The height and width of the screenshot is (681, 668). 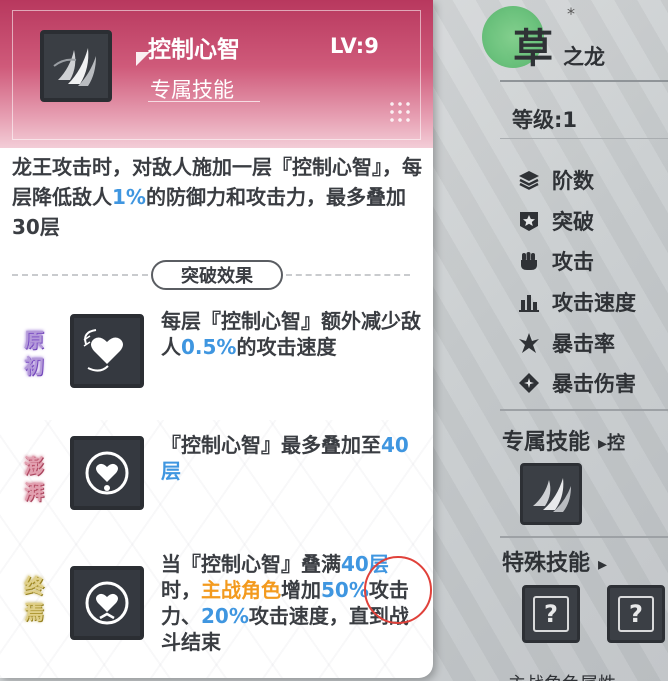 What do you see at coordinates (546, 563) in the screenshot?
I see `special-skill-label: 特殊技能` at bounding box center [546, 563].